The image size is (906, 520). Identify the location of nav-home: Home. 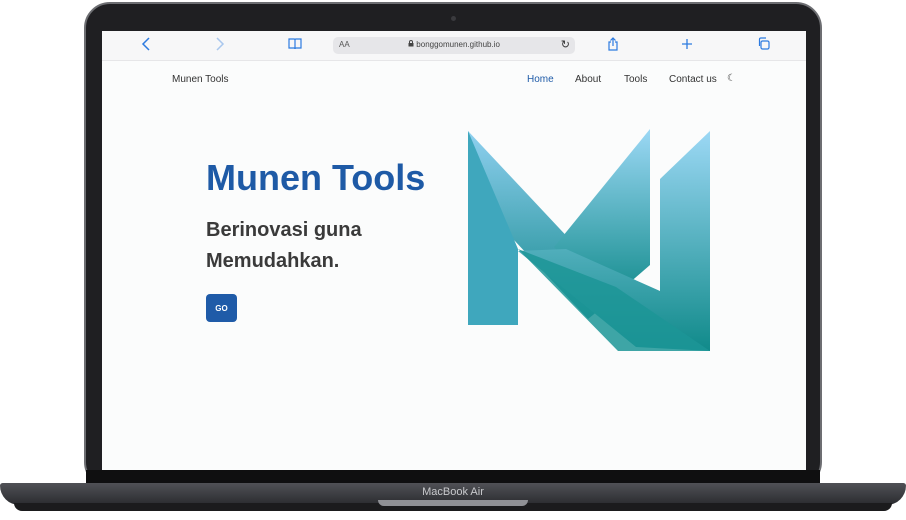
(540, 79).